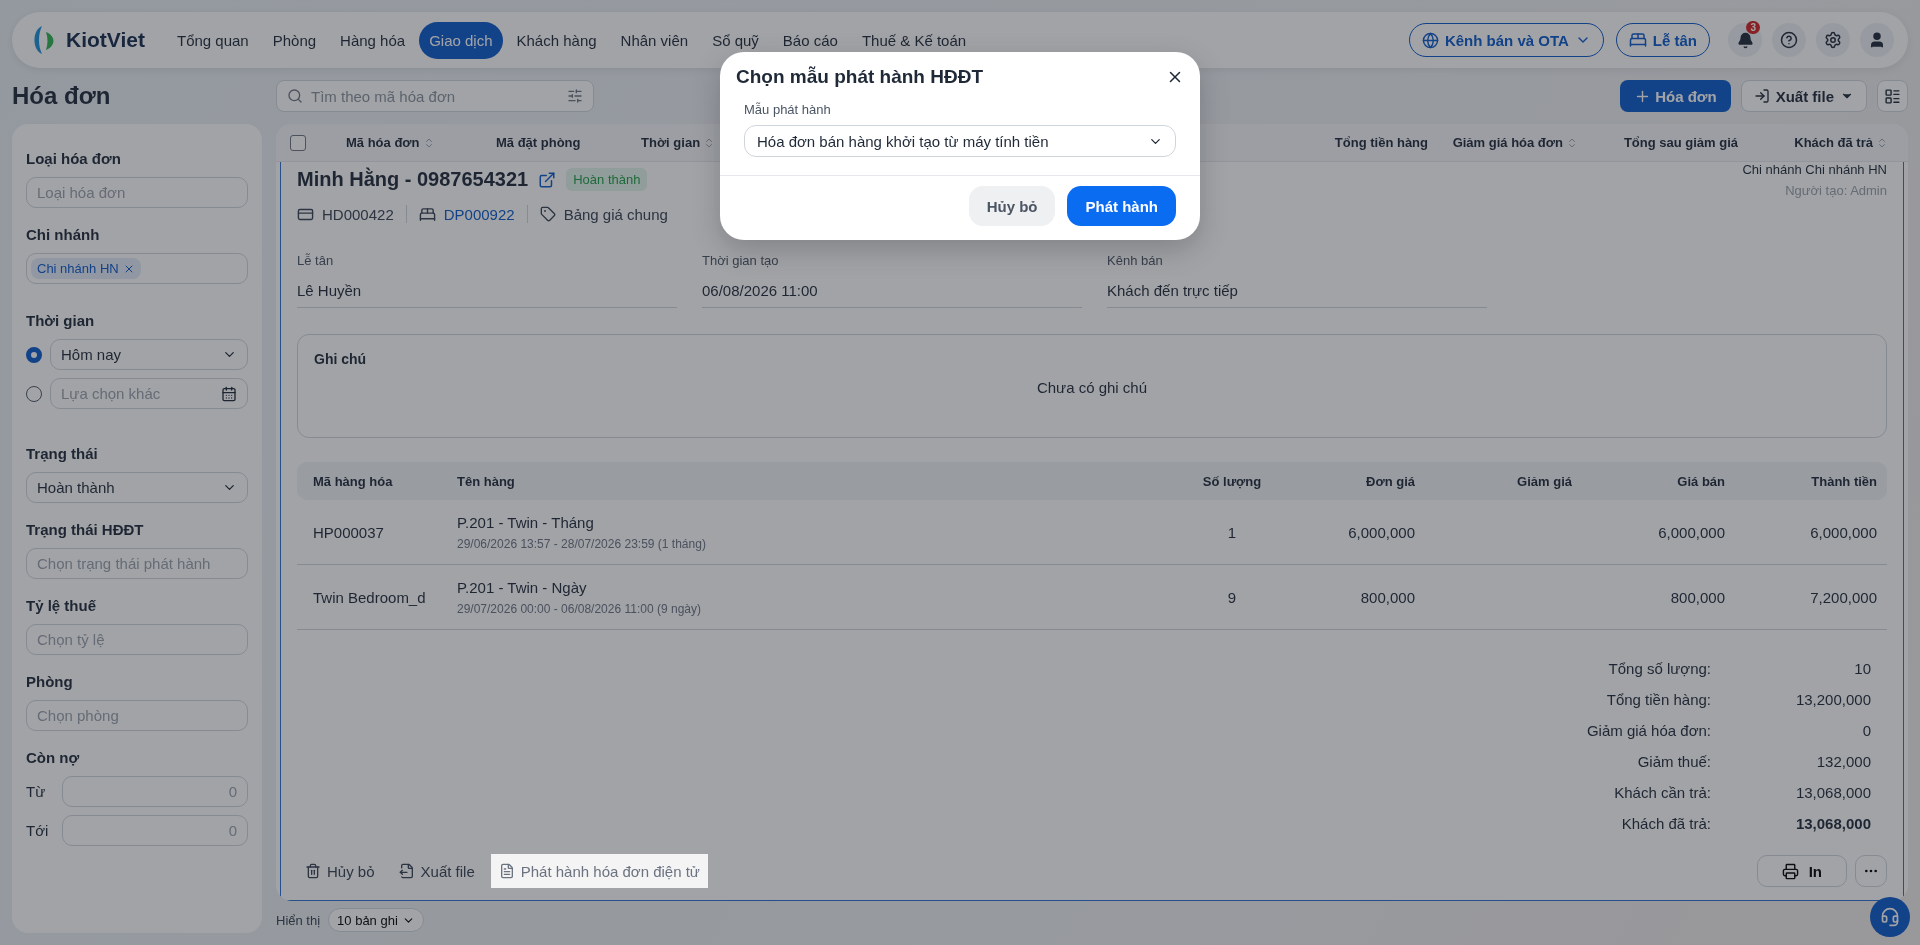 This screenshot has height=945, width=1920. What do you see at coordinates (1544, 481) in the screenshot?
I see `column-header: Giảm giá` at bounding box center [1544, 481].